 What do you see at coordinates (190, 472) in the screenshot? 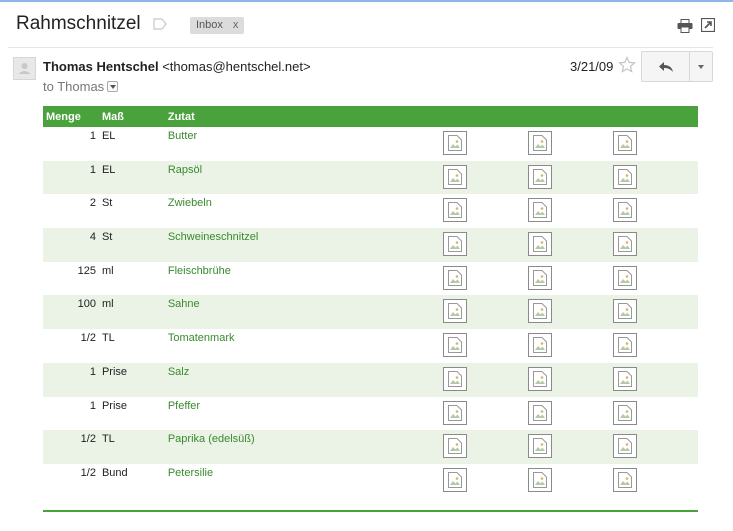
I see `row-ingredient: Petersilie` at bounding box center [190, 472].